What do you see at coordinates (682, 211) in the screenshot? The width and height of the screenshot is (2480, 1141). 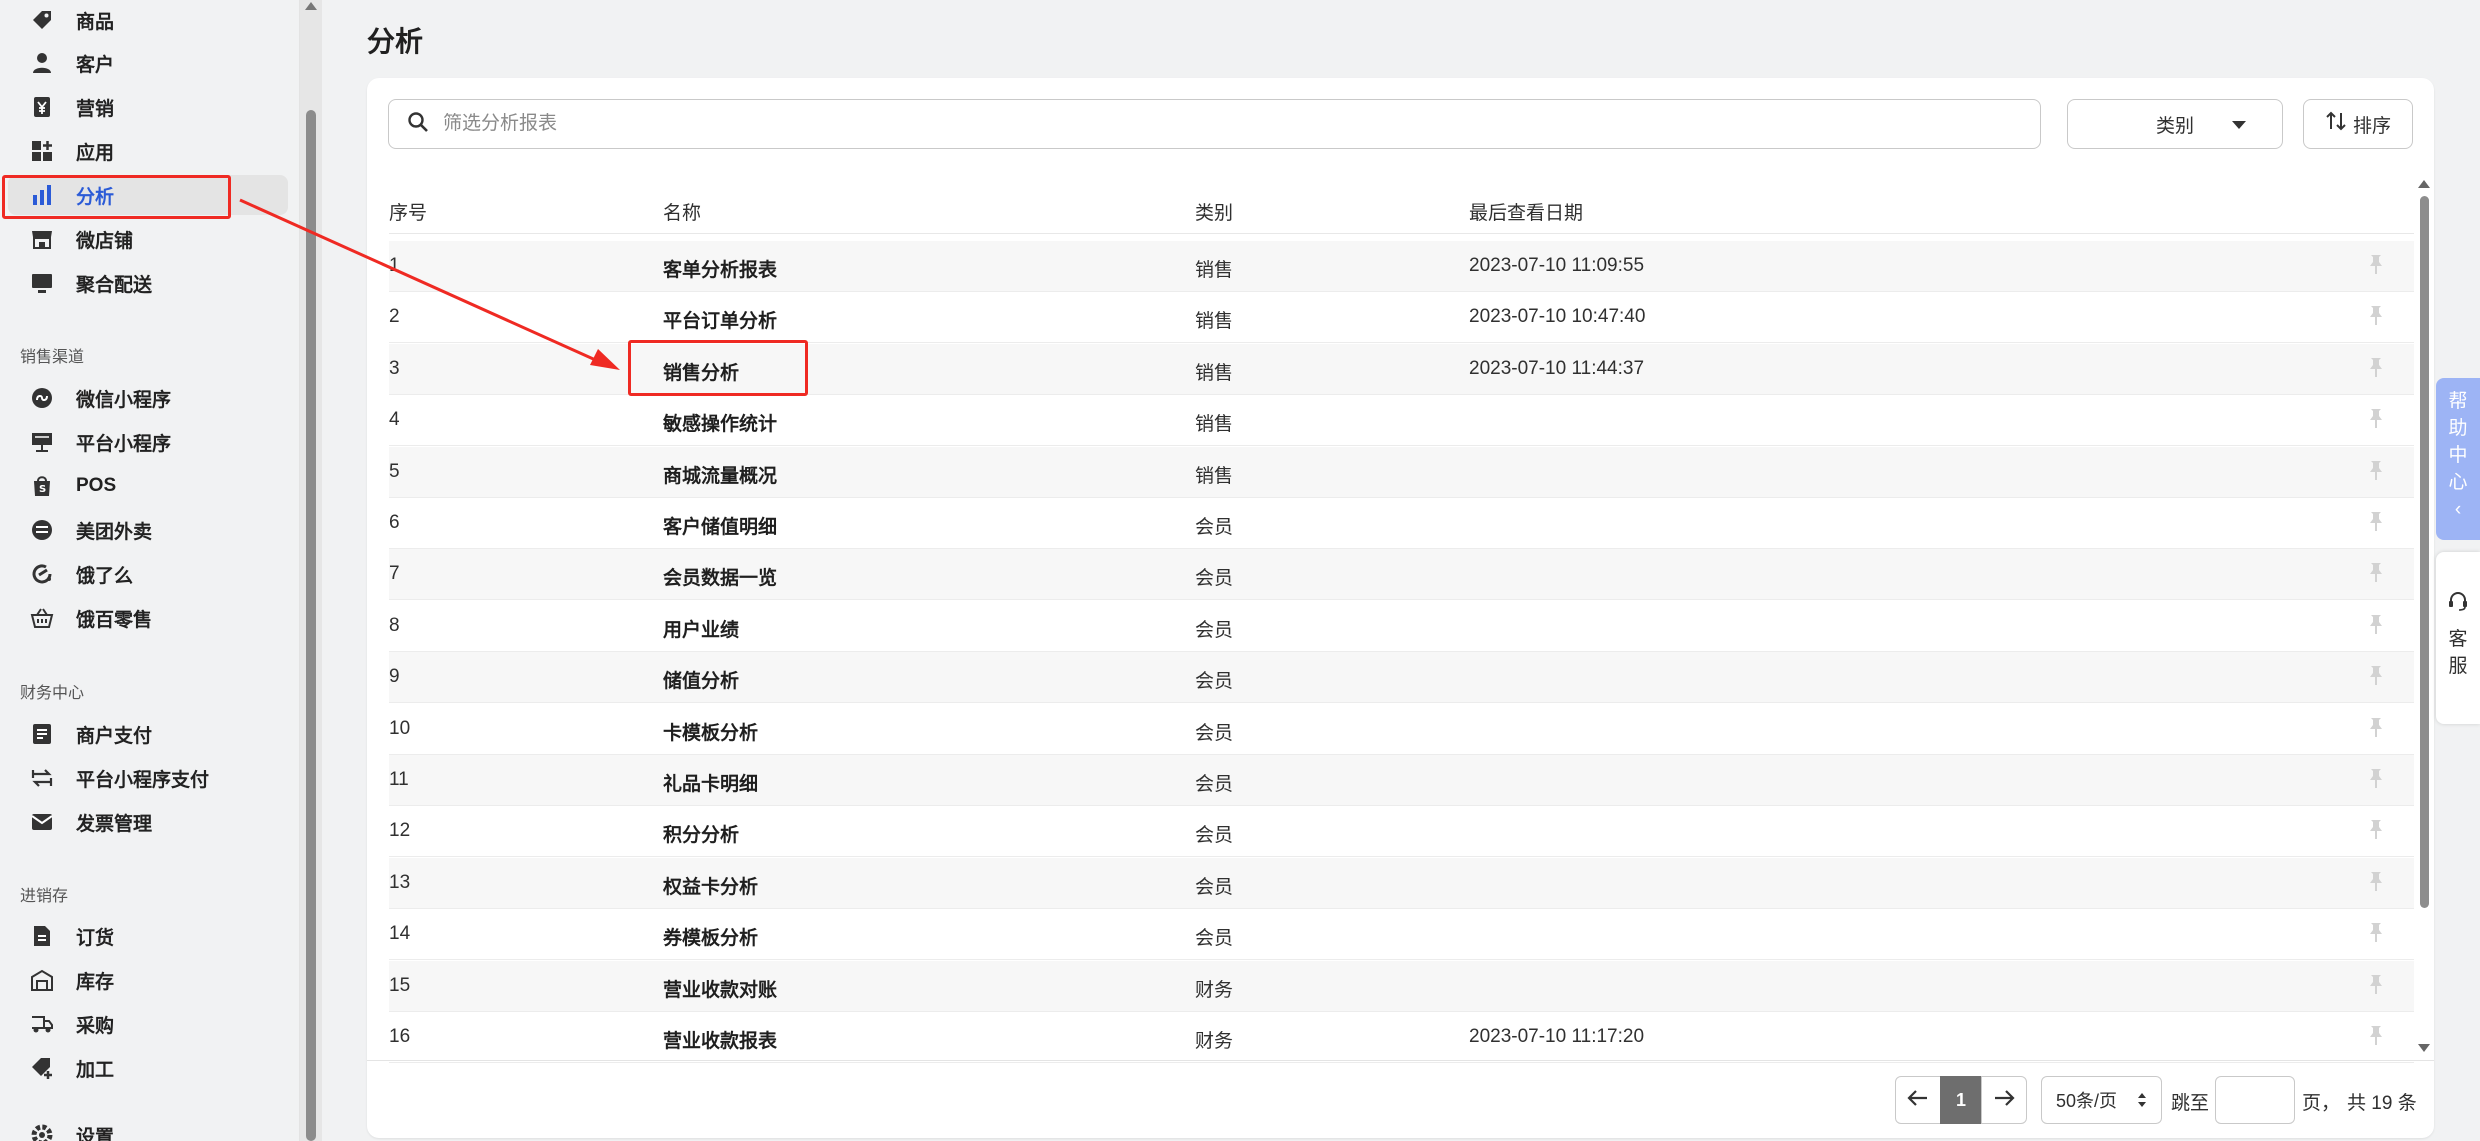 I see `column-header-name: 名称` at bounding box center [682, 211].